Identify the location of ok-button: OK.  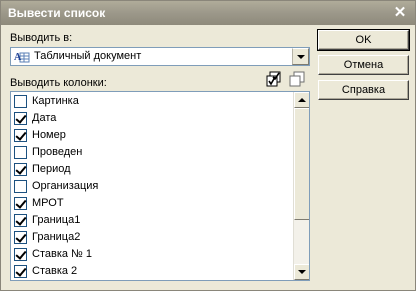
(363, 40).